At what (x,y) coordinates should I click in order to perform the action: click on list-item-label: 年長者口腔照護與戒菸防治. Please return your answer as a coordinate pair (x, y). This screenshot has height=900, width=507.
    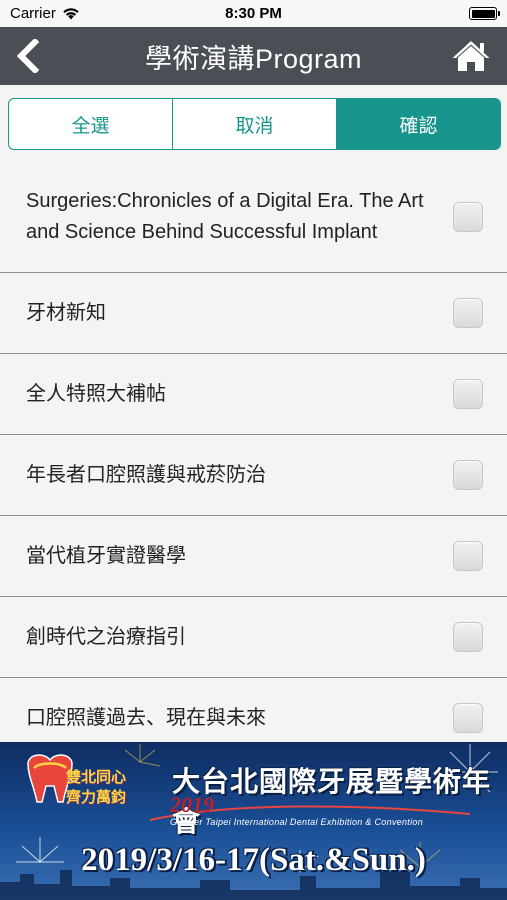
    Looking at the image, I should click on (146, 474).